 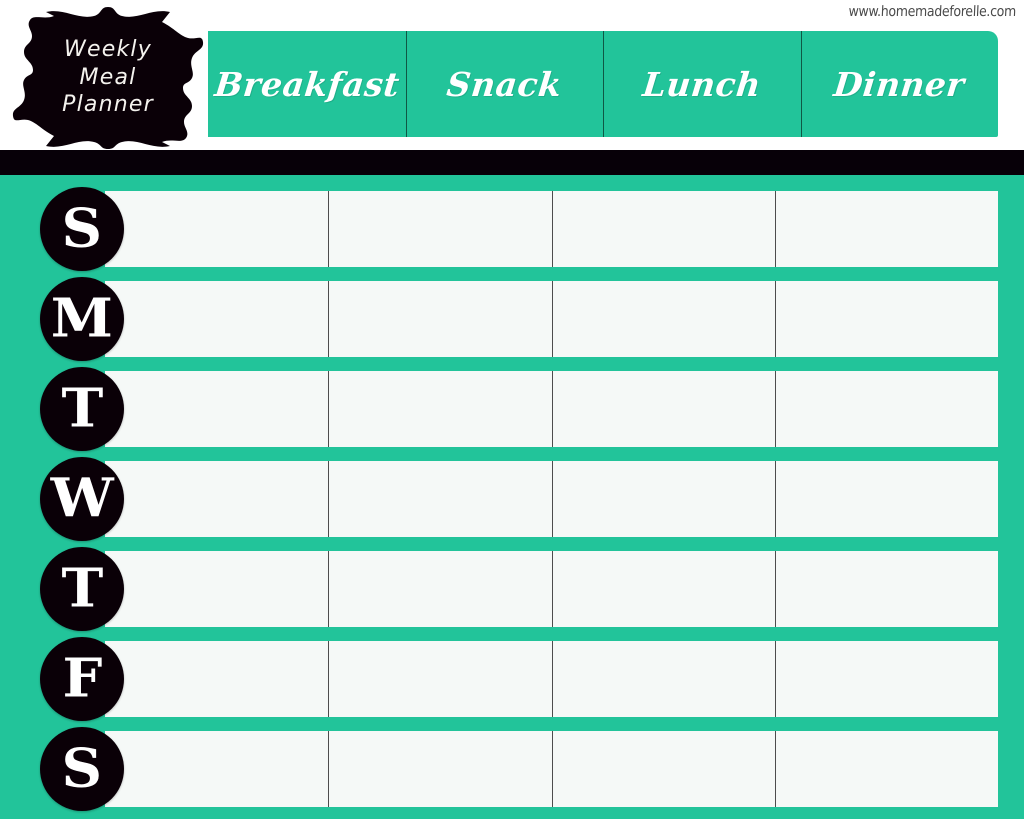 I want to click on meal-column-header-lunch: Lunch, so click(x=702, y=84).